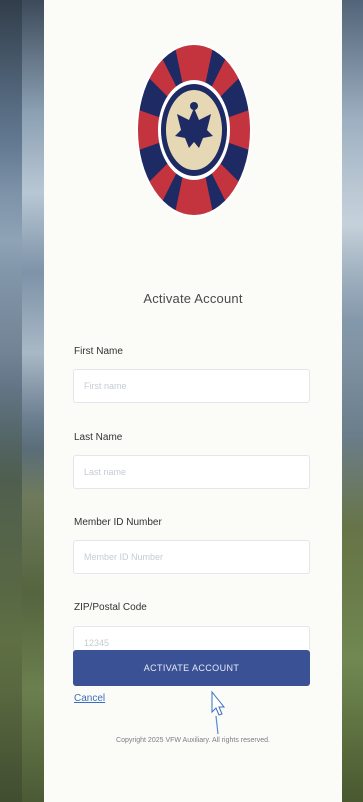  Describe the element at coordinates (89, 698) in the screenshot. I see `cancel-link: Cancel` at that location.